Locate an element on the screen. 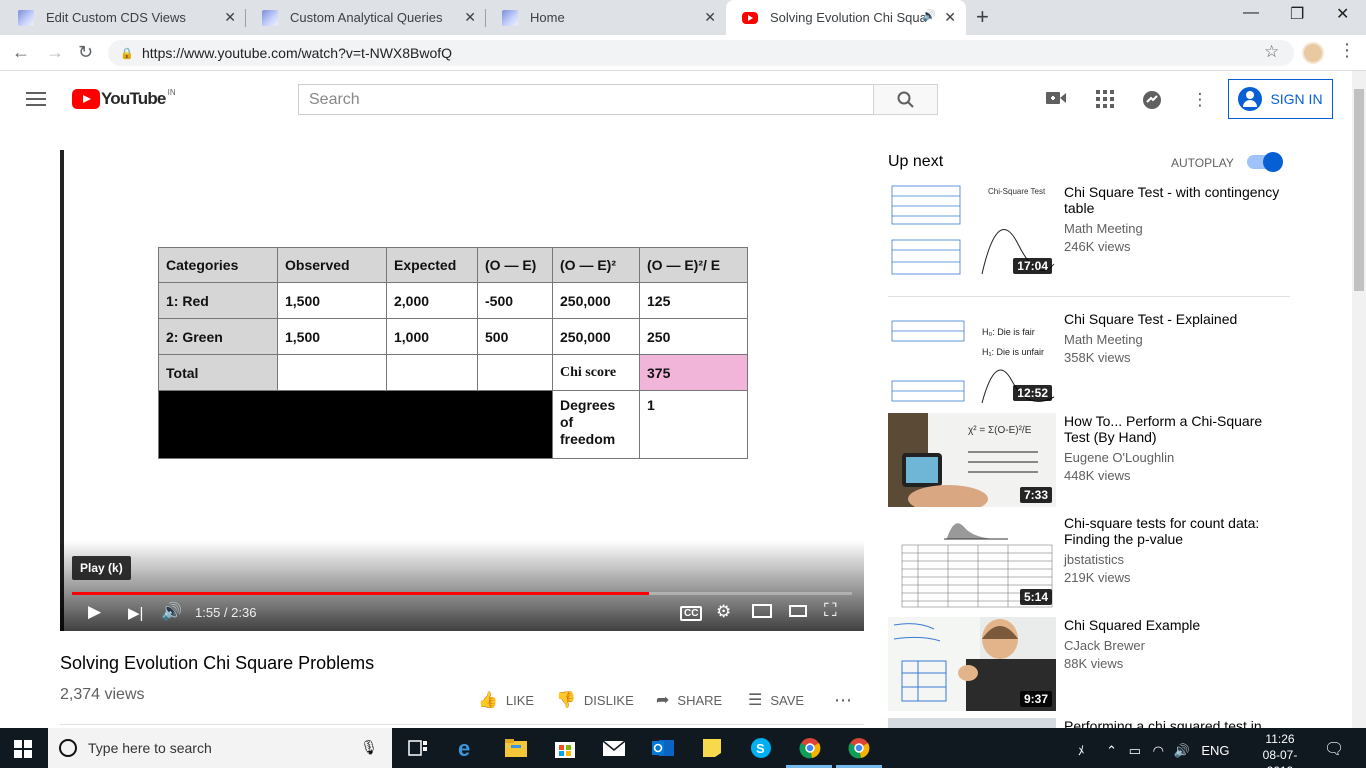 This screenshot has width=1366, height=779. skype-icon: S is located at coordinates (761, 748).